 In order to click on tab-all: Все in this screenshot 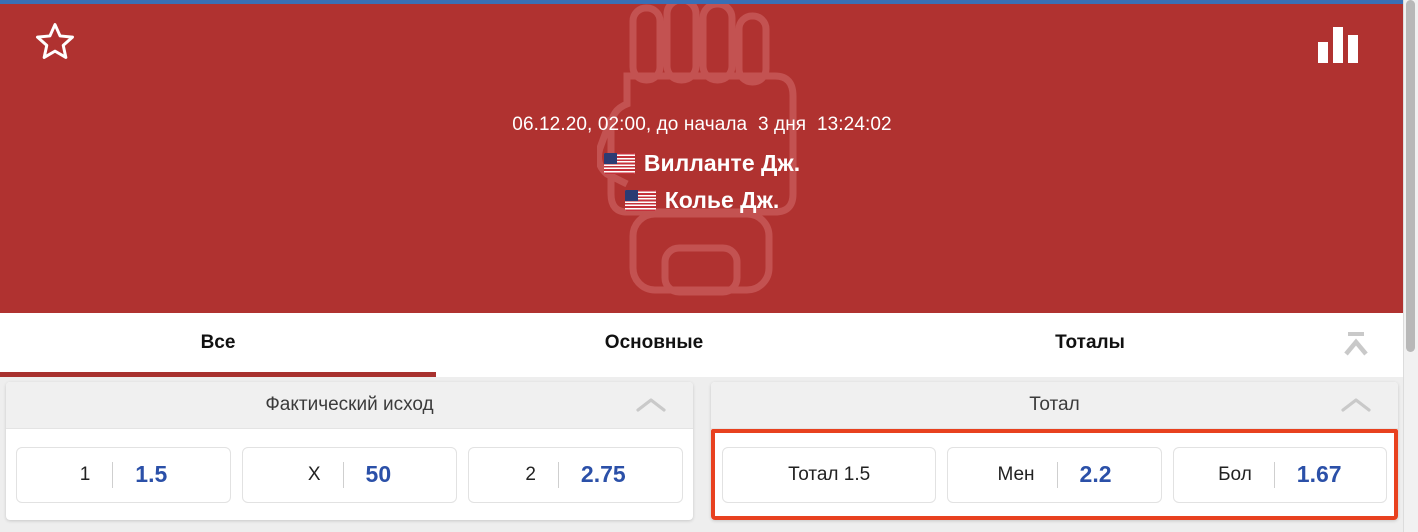, I will do `click(218, 345)`.